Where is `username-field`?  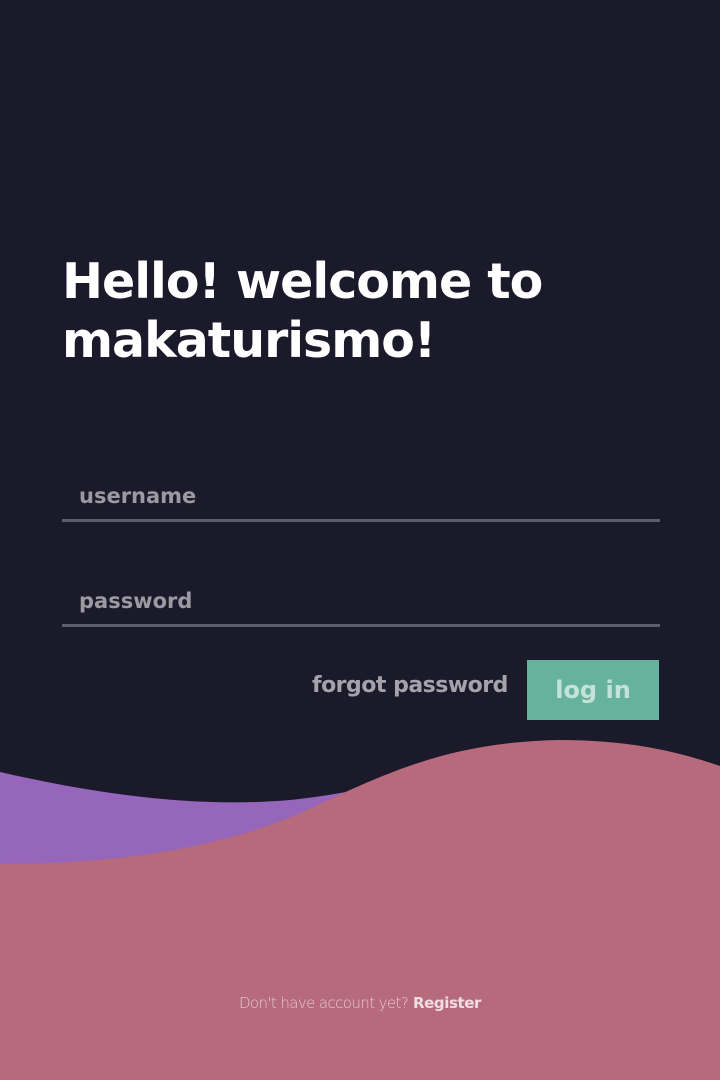
username-field is located at coordinates (361, 497).